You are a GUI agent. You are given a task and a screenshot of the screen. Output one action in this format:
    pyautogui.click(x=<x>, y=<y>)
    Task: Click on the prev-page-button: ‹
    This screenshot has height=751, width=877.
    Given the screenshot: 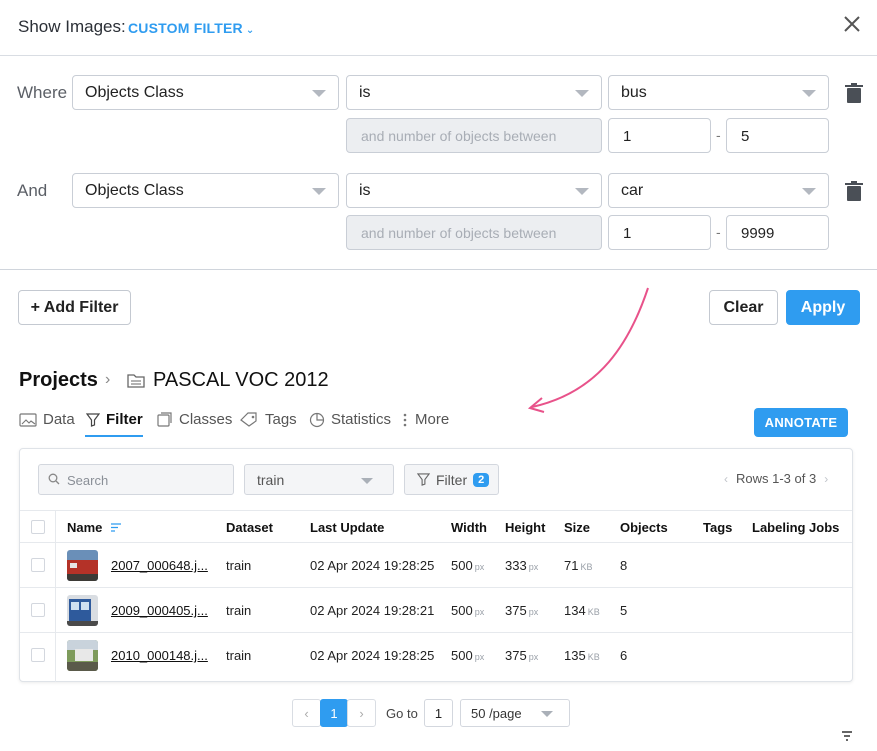 What is the action you would take?
    pyautogui.click(x=306, y=713)
    